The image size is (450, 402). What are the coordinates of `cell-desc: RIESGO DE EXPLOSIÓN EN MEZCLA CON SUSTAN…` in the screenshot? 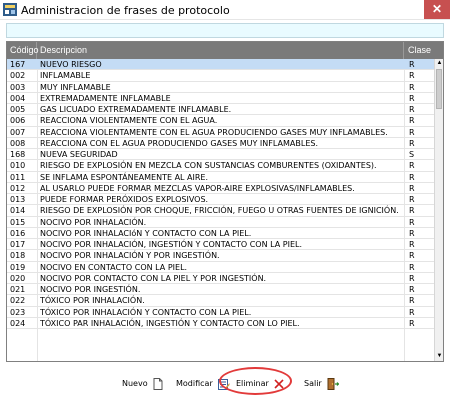 It's located at (208, 166).